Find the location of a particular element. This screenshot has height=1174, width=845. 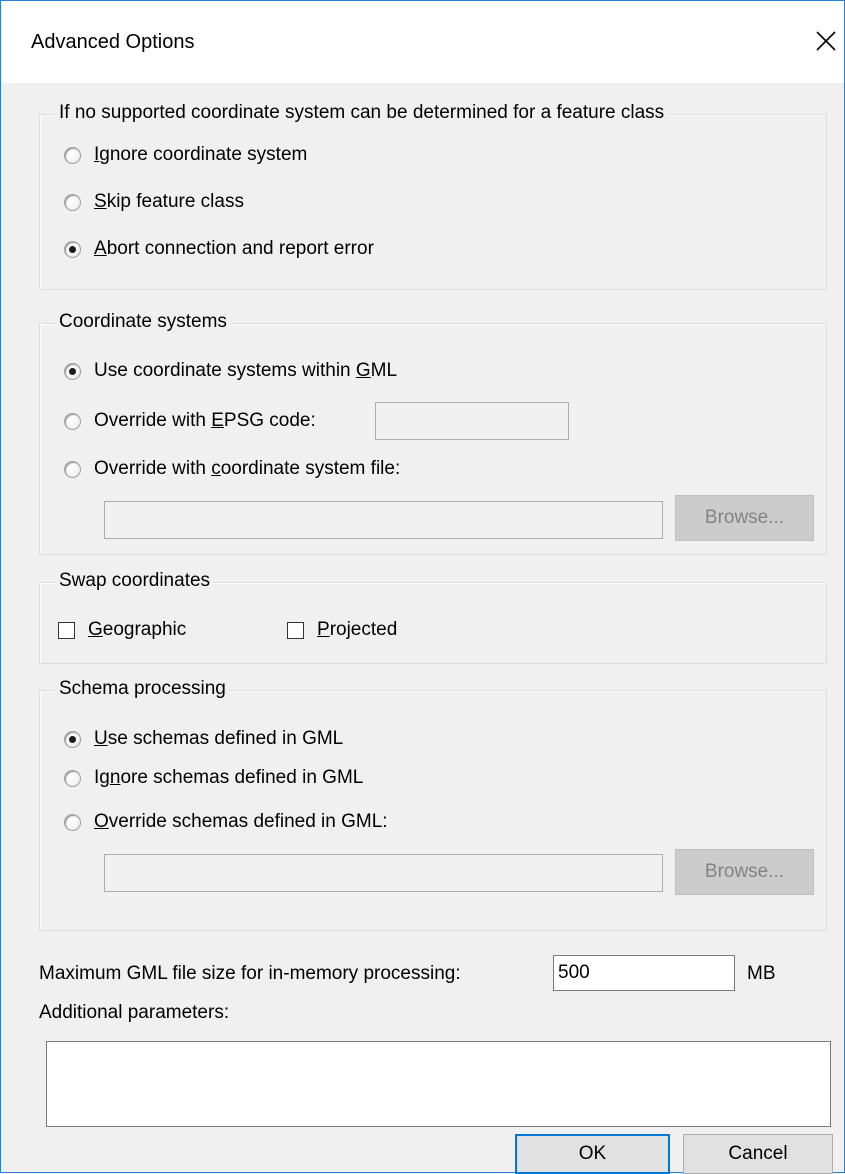

radio-use-gml-cs-label: Use coordinate systems within GML is located at coordinates (246, 370).